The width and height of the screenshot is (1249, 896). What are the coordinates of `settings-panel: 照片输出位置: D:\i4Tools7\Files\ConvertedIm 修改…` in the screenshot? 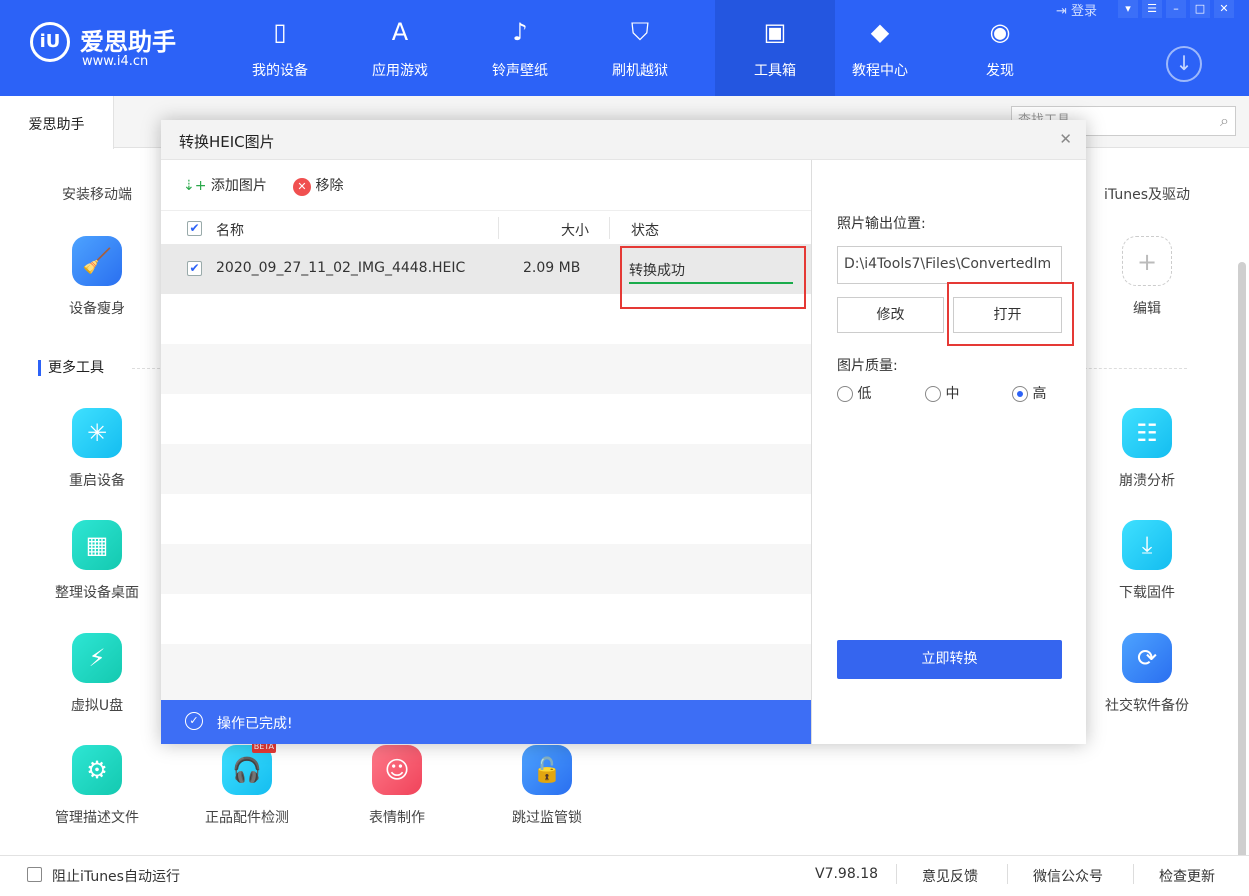 It's located at (948, 452).